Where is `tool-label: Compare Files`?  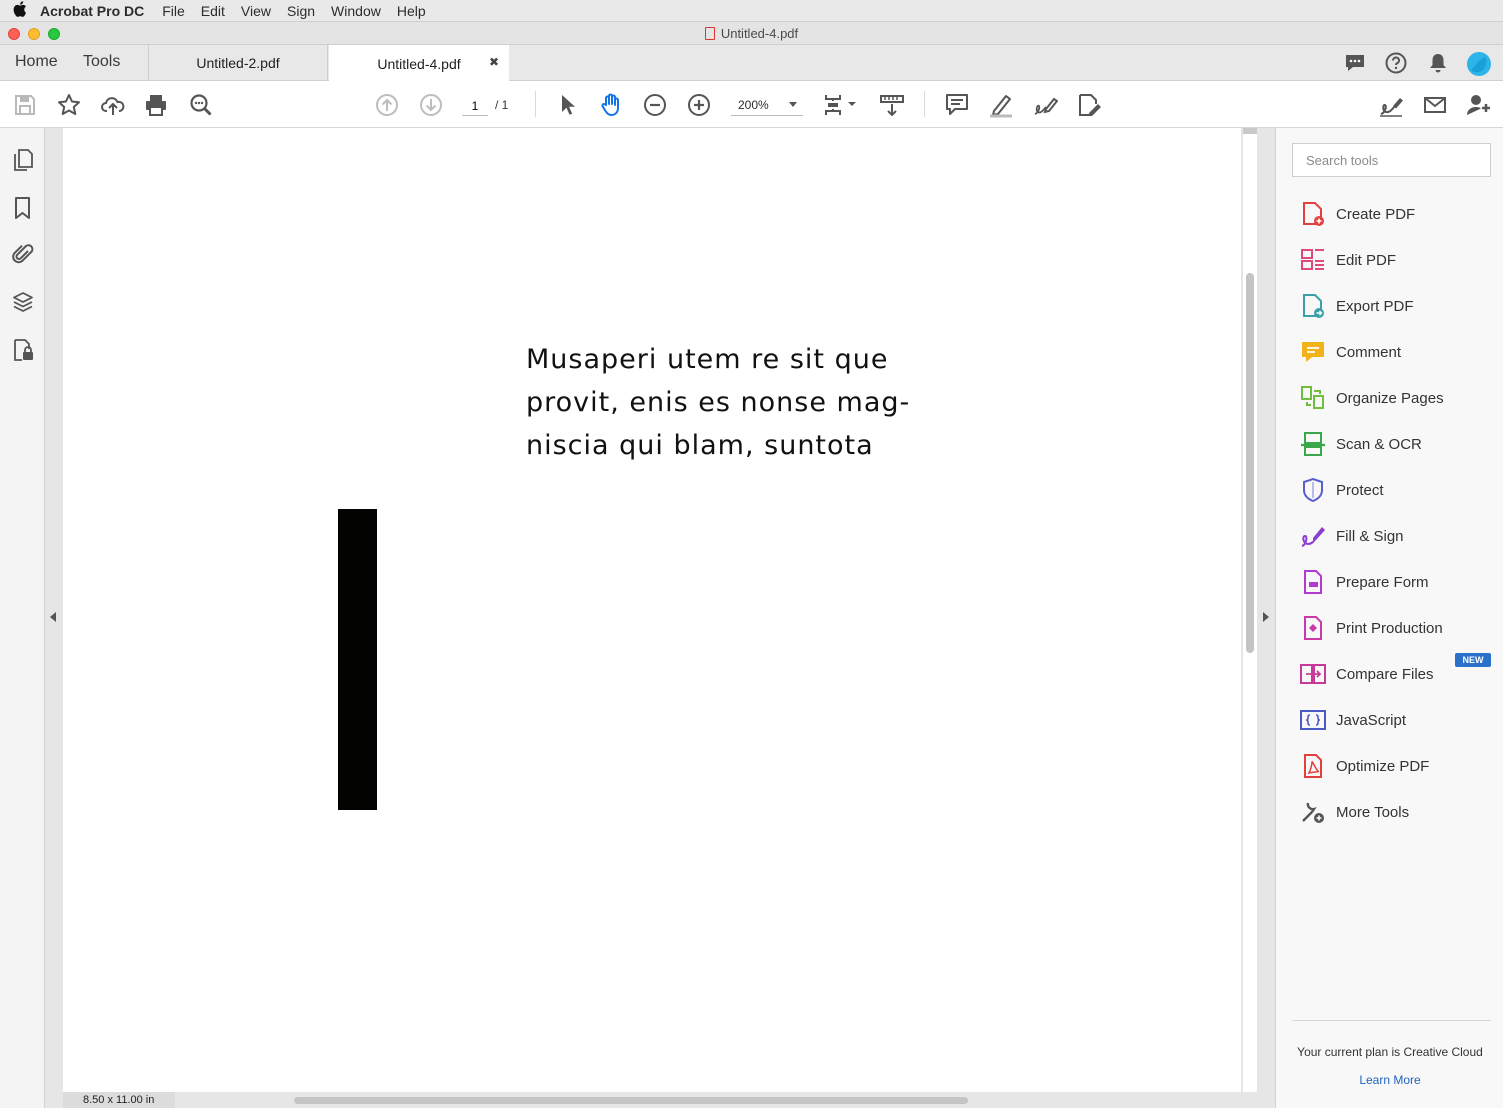 tool-label: Compare Files is located at coordinates (1385, 674).